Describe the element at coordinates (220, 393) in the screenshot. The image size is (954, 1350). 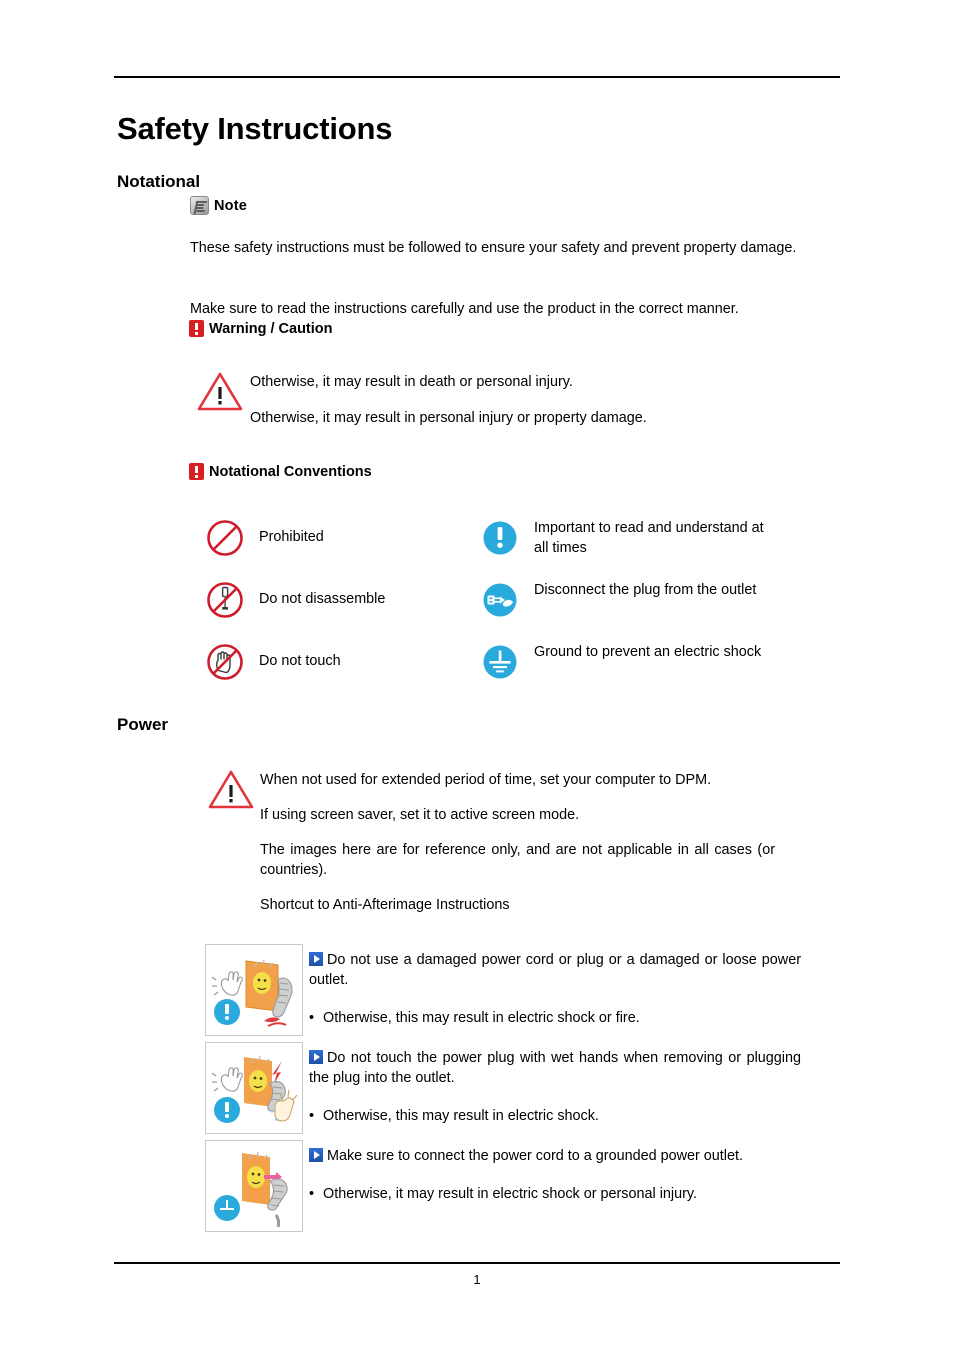
I see `caution-triangle-icon` at that location.